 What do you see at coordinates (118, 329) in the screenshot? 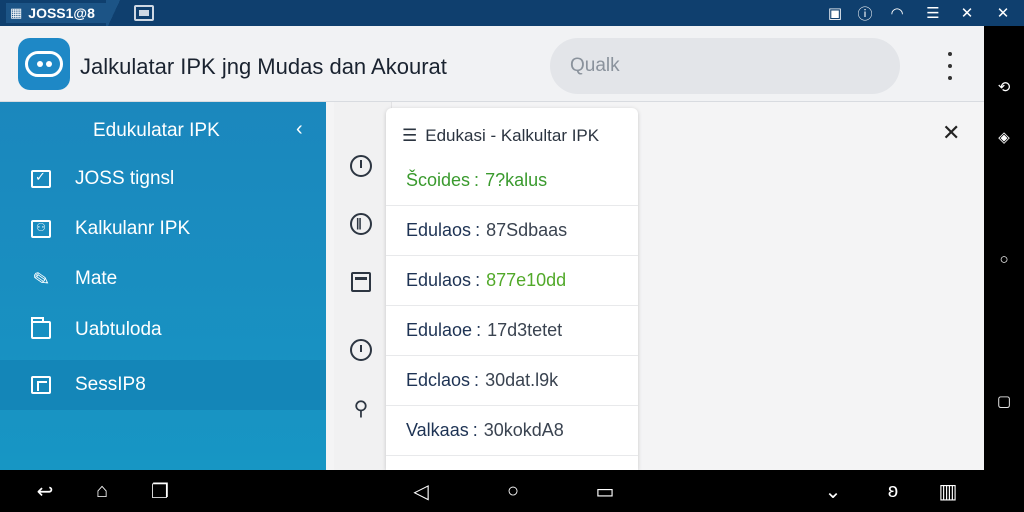
I see `sidebar-item-label: Uabtuloda` at bounding box center [118, 329].